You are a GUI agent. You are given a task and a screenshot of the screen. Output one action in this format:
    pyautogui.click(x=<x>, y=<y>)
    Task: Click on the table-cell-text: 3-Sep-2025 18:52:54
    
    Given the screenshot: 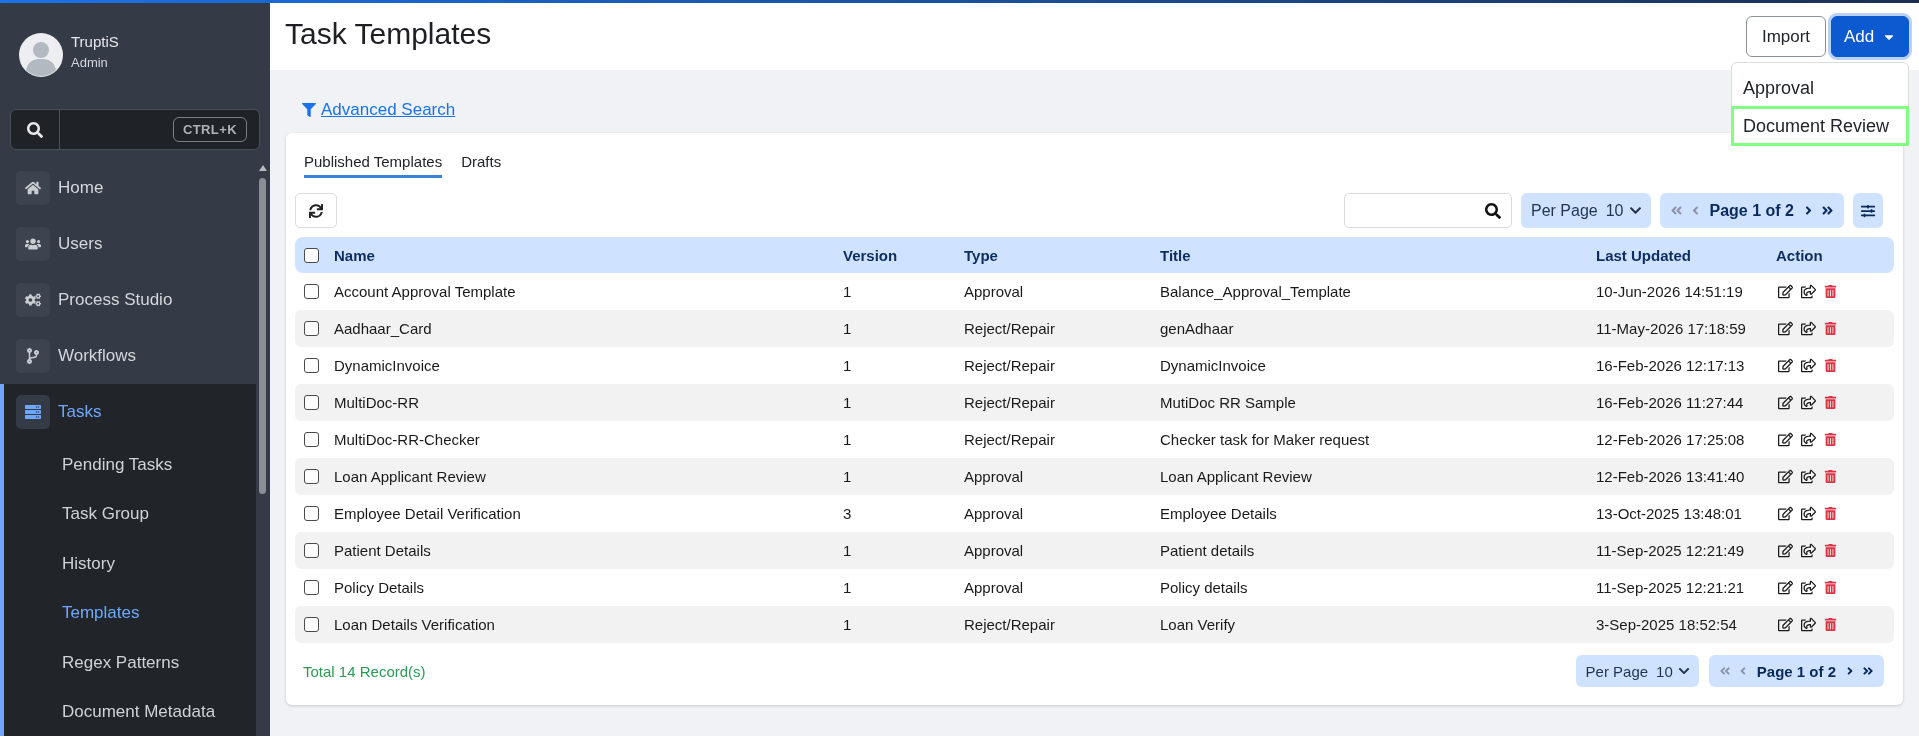 What is the action you would take?
    pyautogui.click(x=1667, y=624)
    